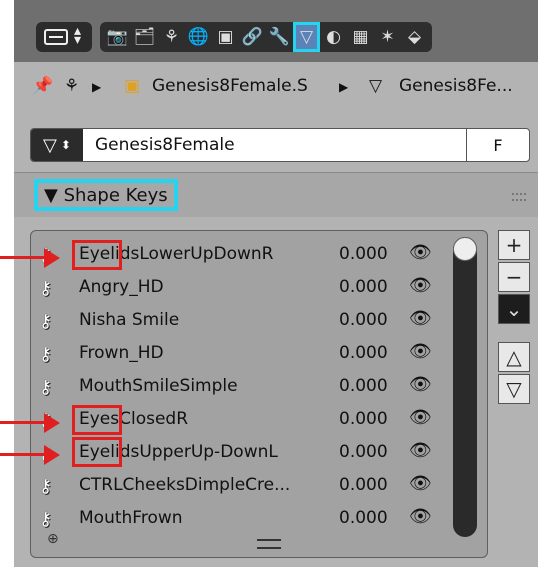 This screenshot has height=567, width=538. I want to click on tab-modifiers: 🔧, so click(279, 37).